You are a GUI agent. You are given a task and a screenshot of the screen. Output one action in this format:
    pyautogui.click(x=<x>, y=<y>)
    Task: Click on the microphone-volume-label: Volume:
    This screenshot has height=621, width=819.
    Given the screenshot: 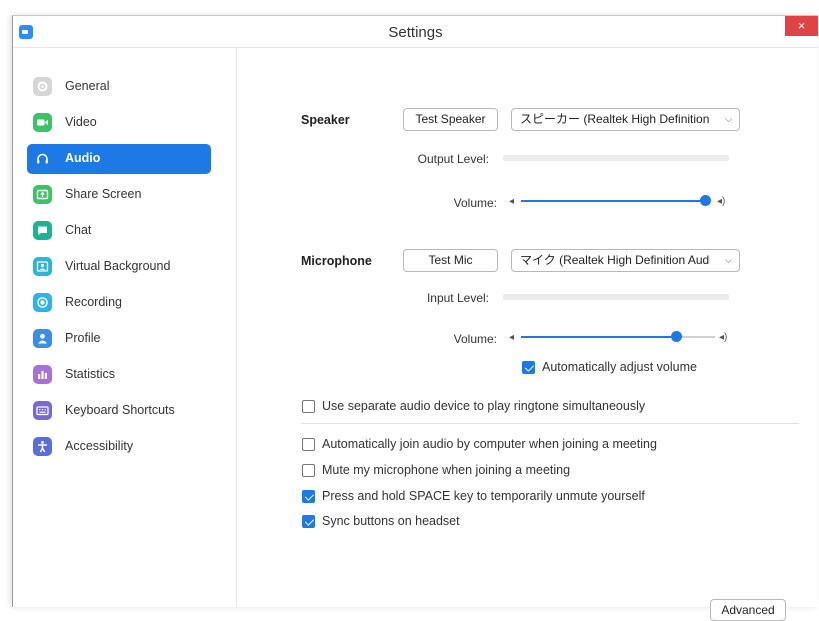 What is the action you would take?
    pyautogui.click(x=475, y=339)
    